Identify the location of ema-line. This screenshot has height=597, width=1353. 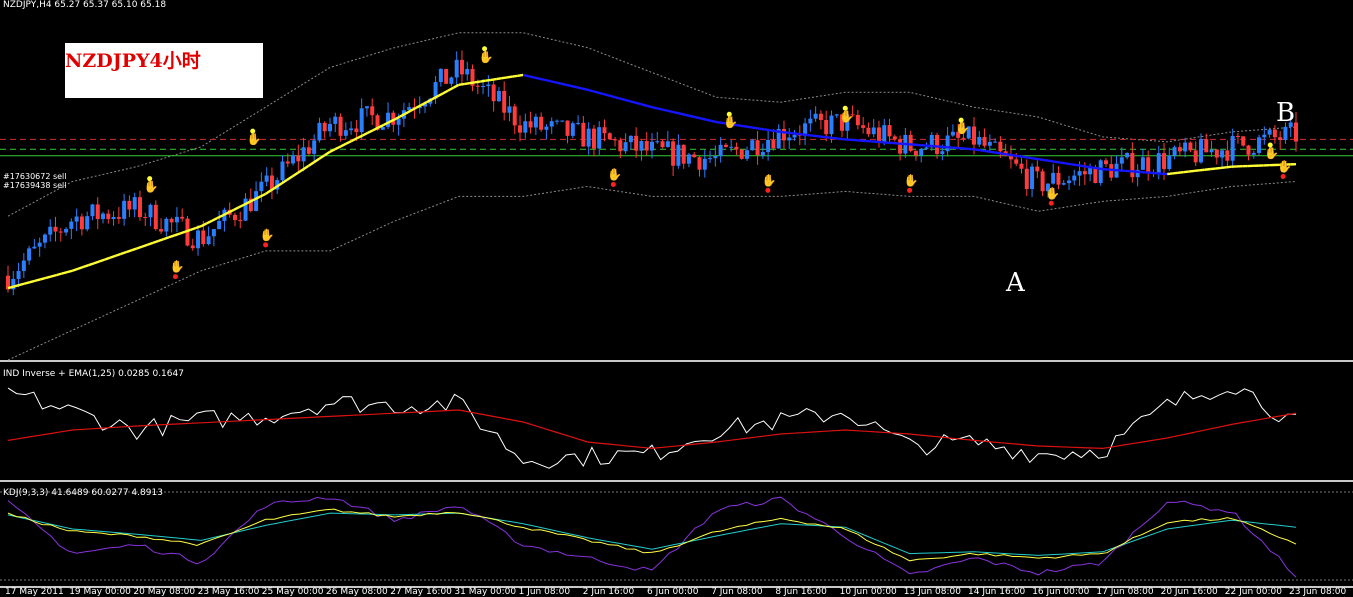
(652, 429).